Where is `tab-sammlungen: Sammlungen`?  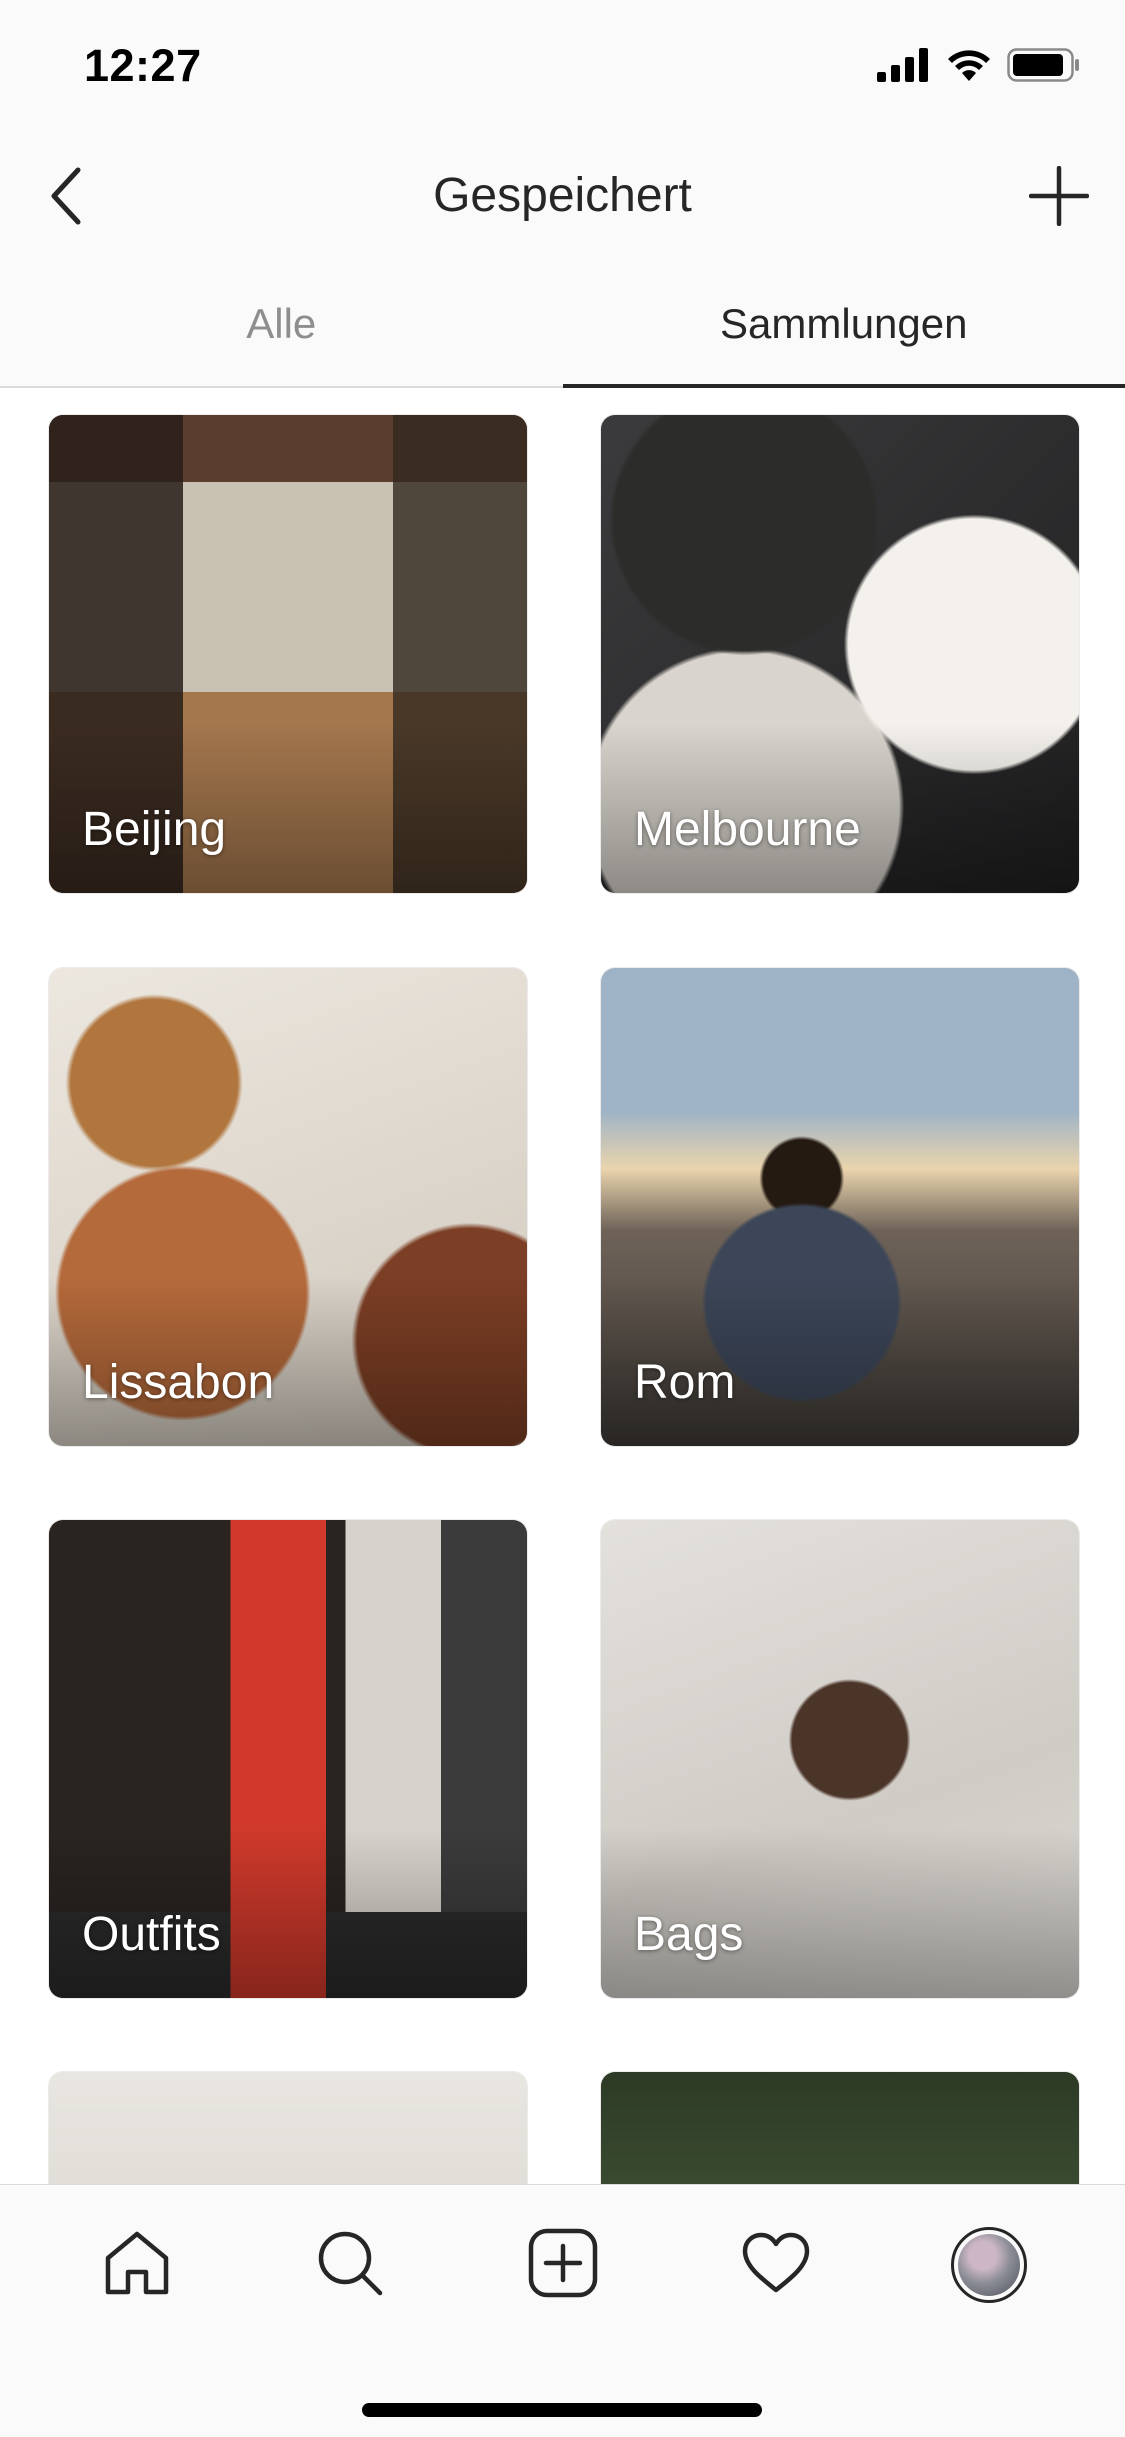
tab-sammlungen: Sammlungen is located at coordinates (844, 325).